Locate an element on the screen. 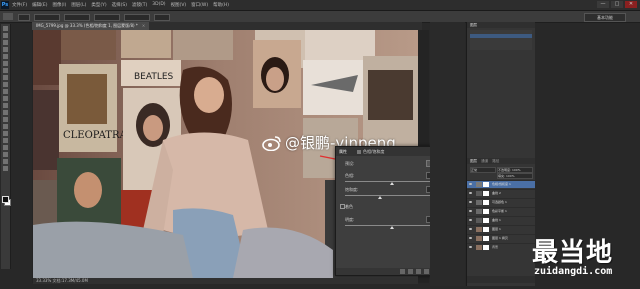  menu-item: 文件(F) is located at coordinates (19, 5).